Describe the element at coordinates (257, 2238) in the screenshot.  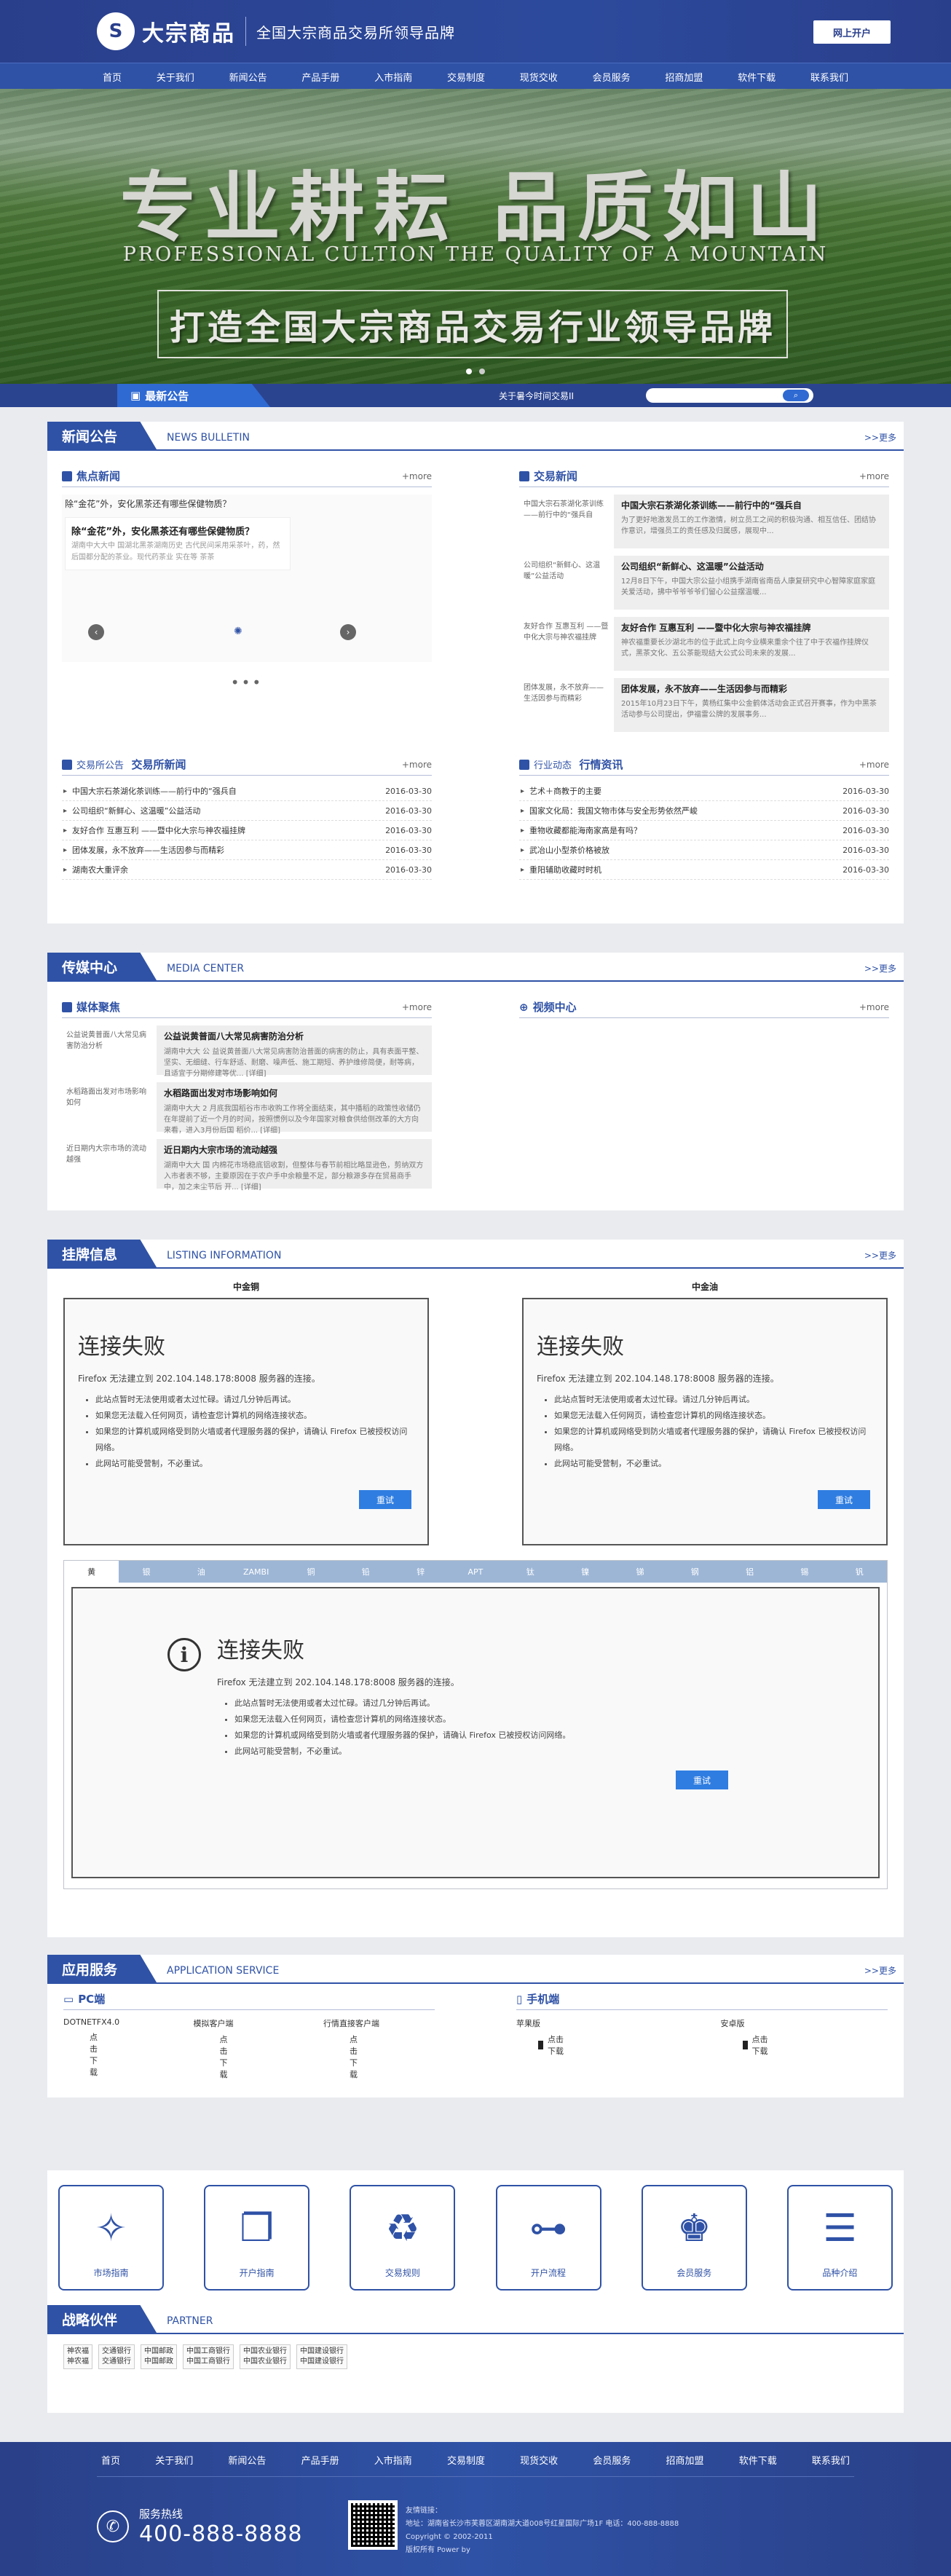
I see `quick-link-account-guide: ❐ 开户指南` at that location.